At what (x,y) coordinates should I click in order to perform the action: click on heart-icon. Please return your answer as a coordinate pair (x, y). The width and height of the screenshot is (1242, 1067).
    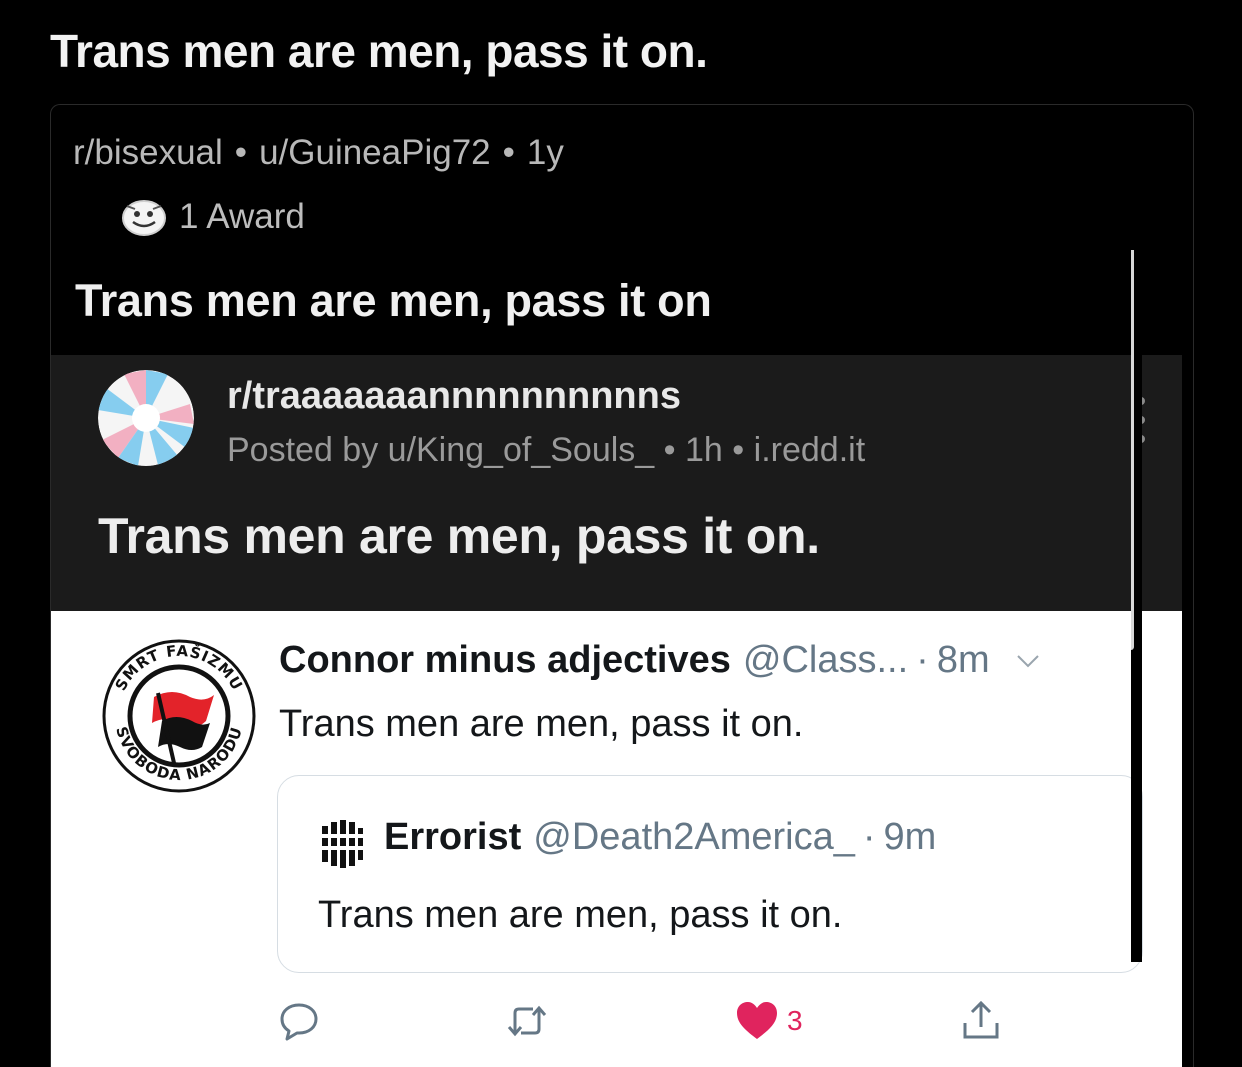
    Looking at the image, I should click on (757, 1020).